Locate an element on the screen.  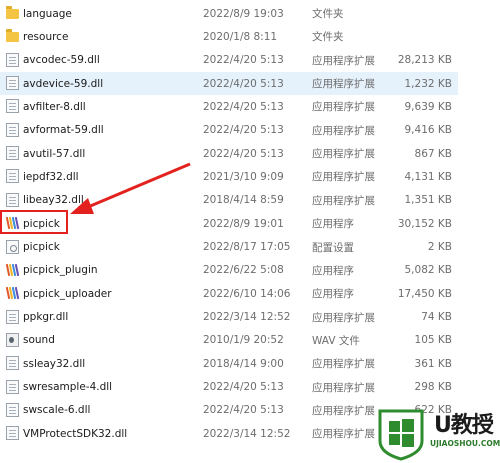
watermark: U教授 UJIAOSHOU.COM is located at coordinates (436, 432).